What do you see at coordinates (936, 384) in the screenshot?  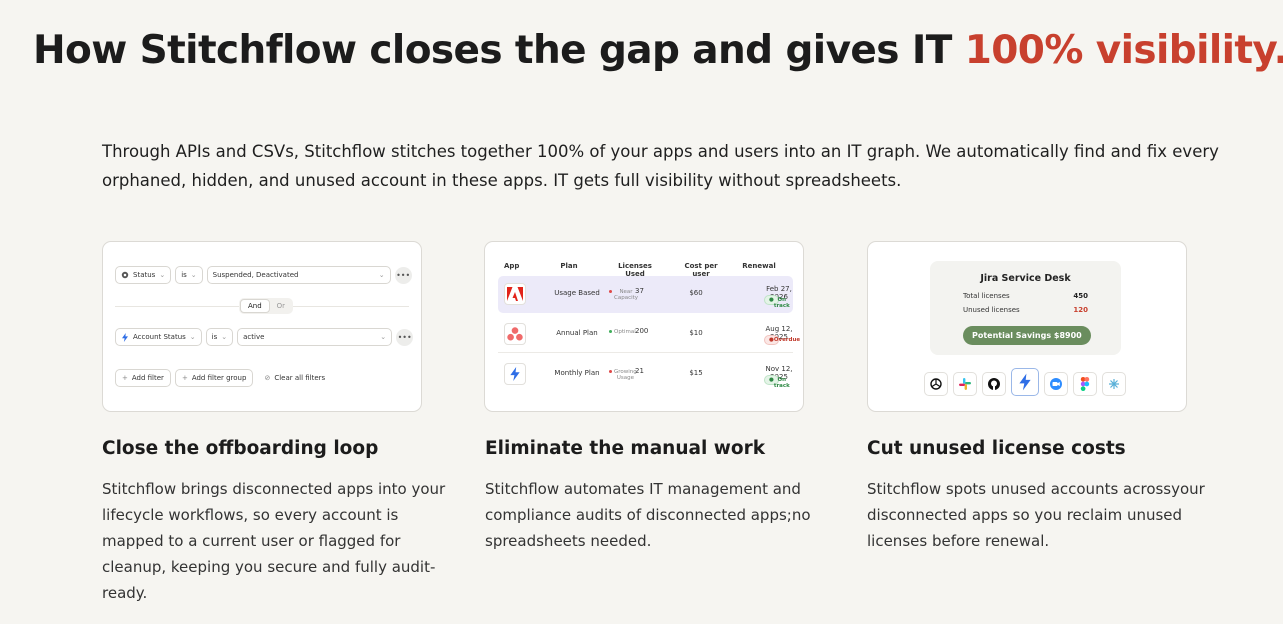 I see `openai-icon` at bounding box center [936, 384].